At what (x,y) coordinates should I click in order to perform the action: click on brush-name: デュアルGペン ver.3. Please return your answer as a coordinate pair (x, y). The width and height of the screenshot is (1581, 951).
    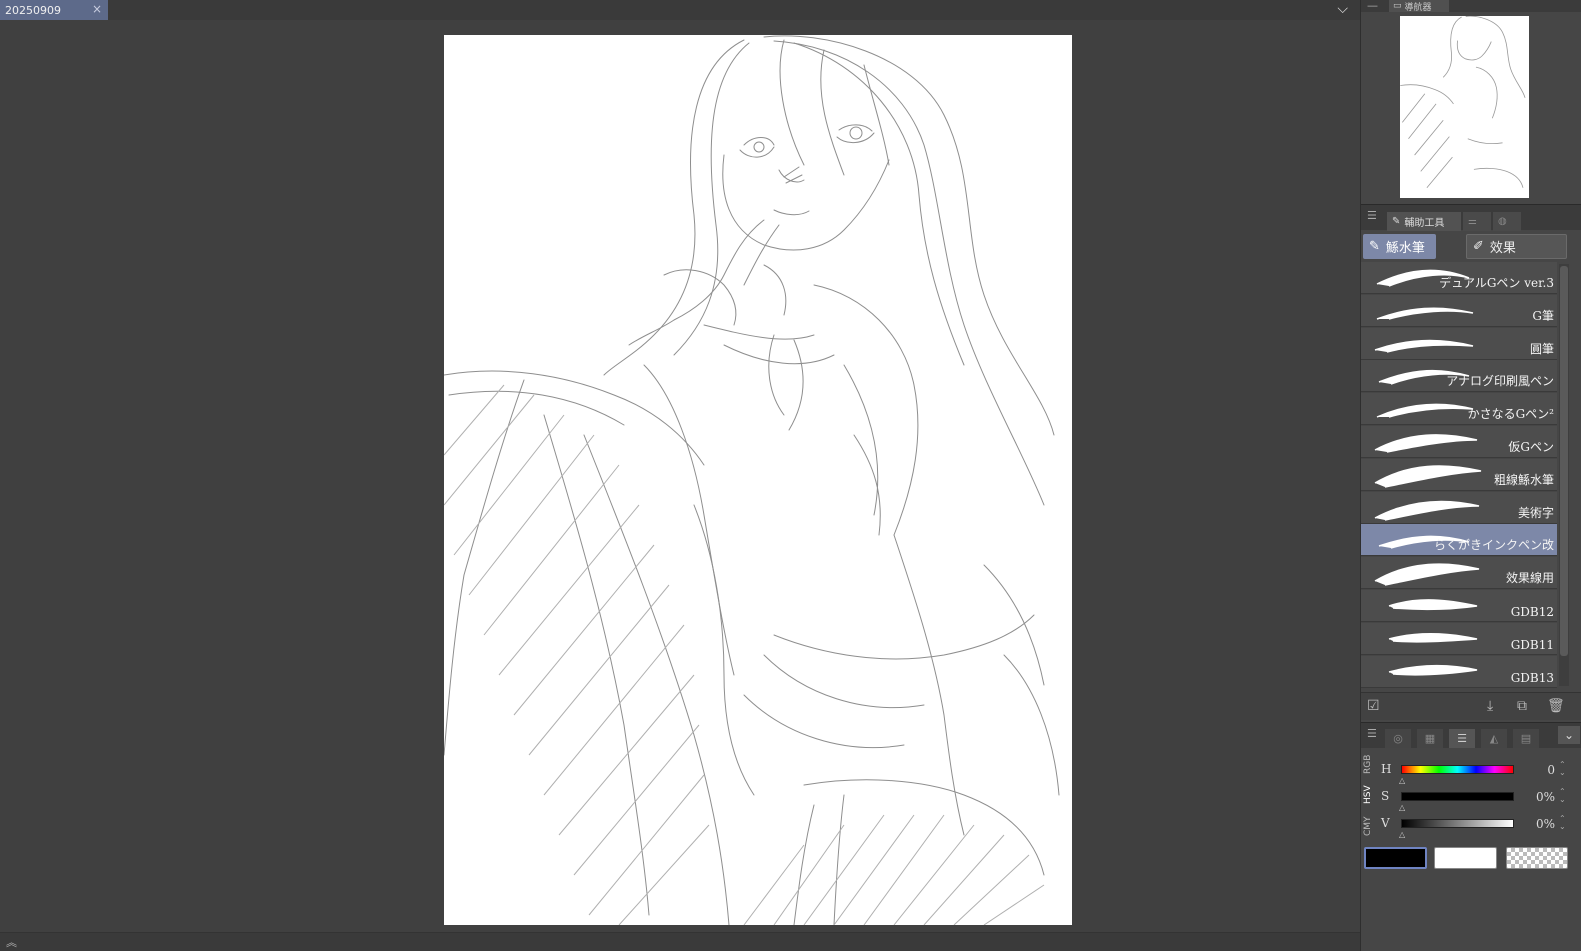
    Looking at the image, I should click on (1496, 283).